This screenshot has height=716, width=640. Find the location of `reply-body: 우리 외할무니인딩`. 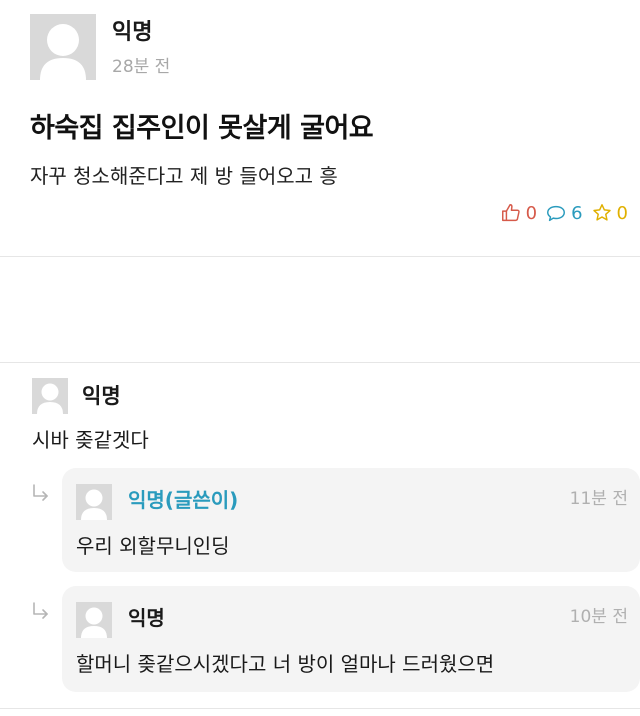

reply-body: 우리 외할무니인딩 is located at coordinates (153, 546).